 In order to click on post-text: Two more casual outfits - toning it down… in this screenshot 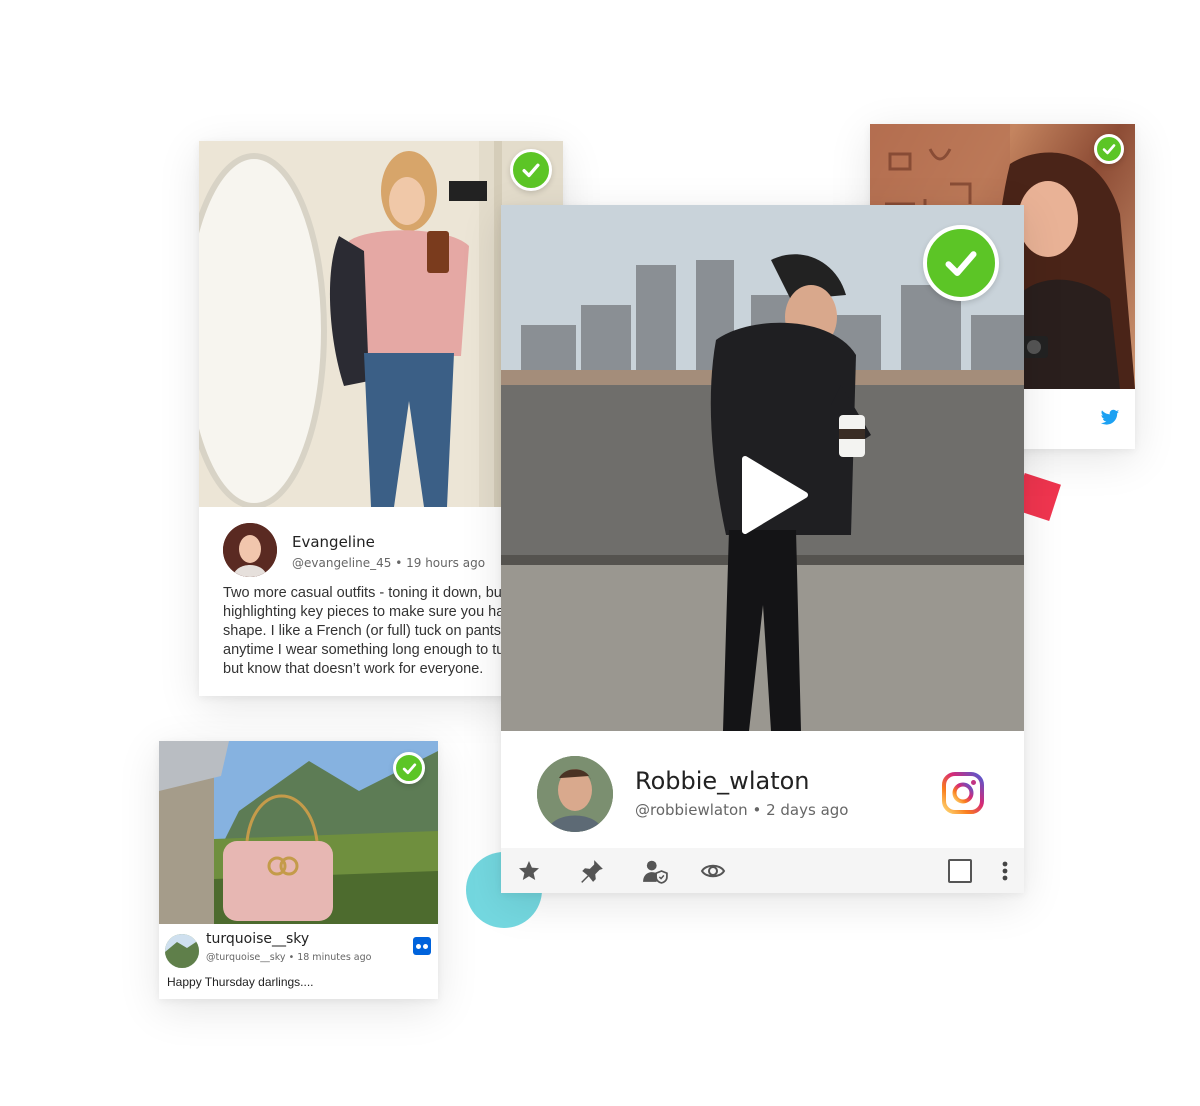, I will do `click(377, 631)`.